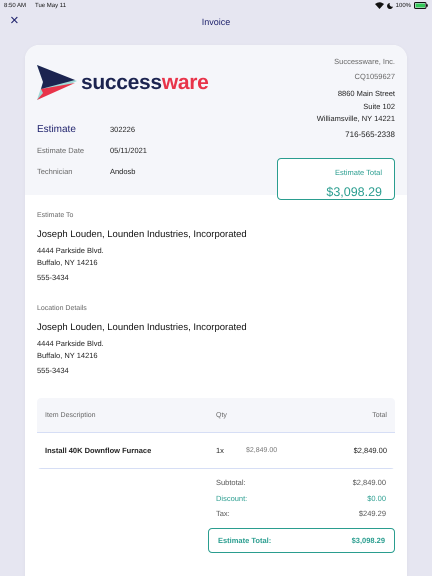  Describe the element at coordinates (216, 22) in the screenshot. I see `page-title: Invoice` at that location.